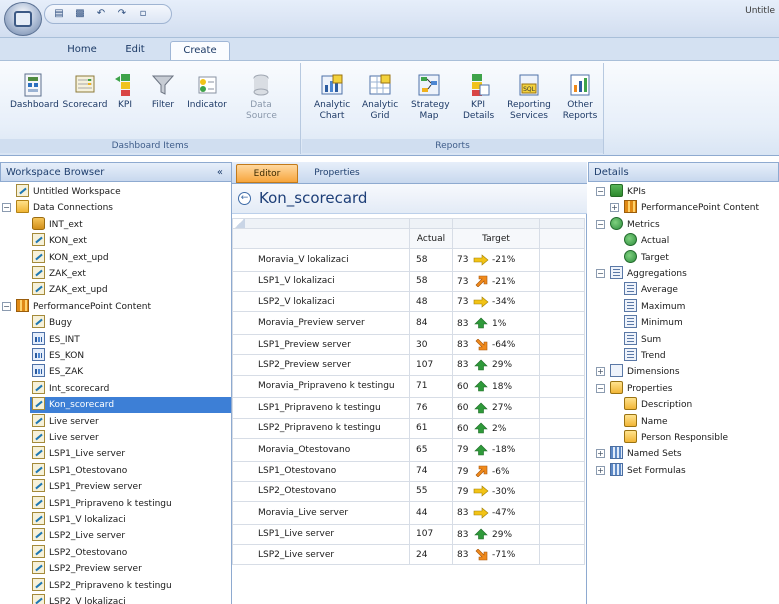 The image size is (779, 604). Describe the element at coordinates (700, 306) in the screenshot. I see `details-tree-item: Maximum` at that location.